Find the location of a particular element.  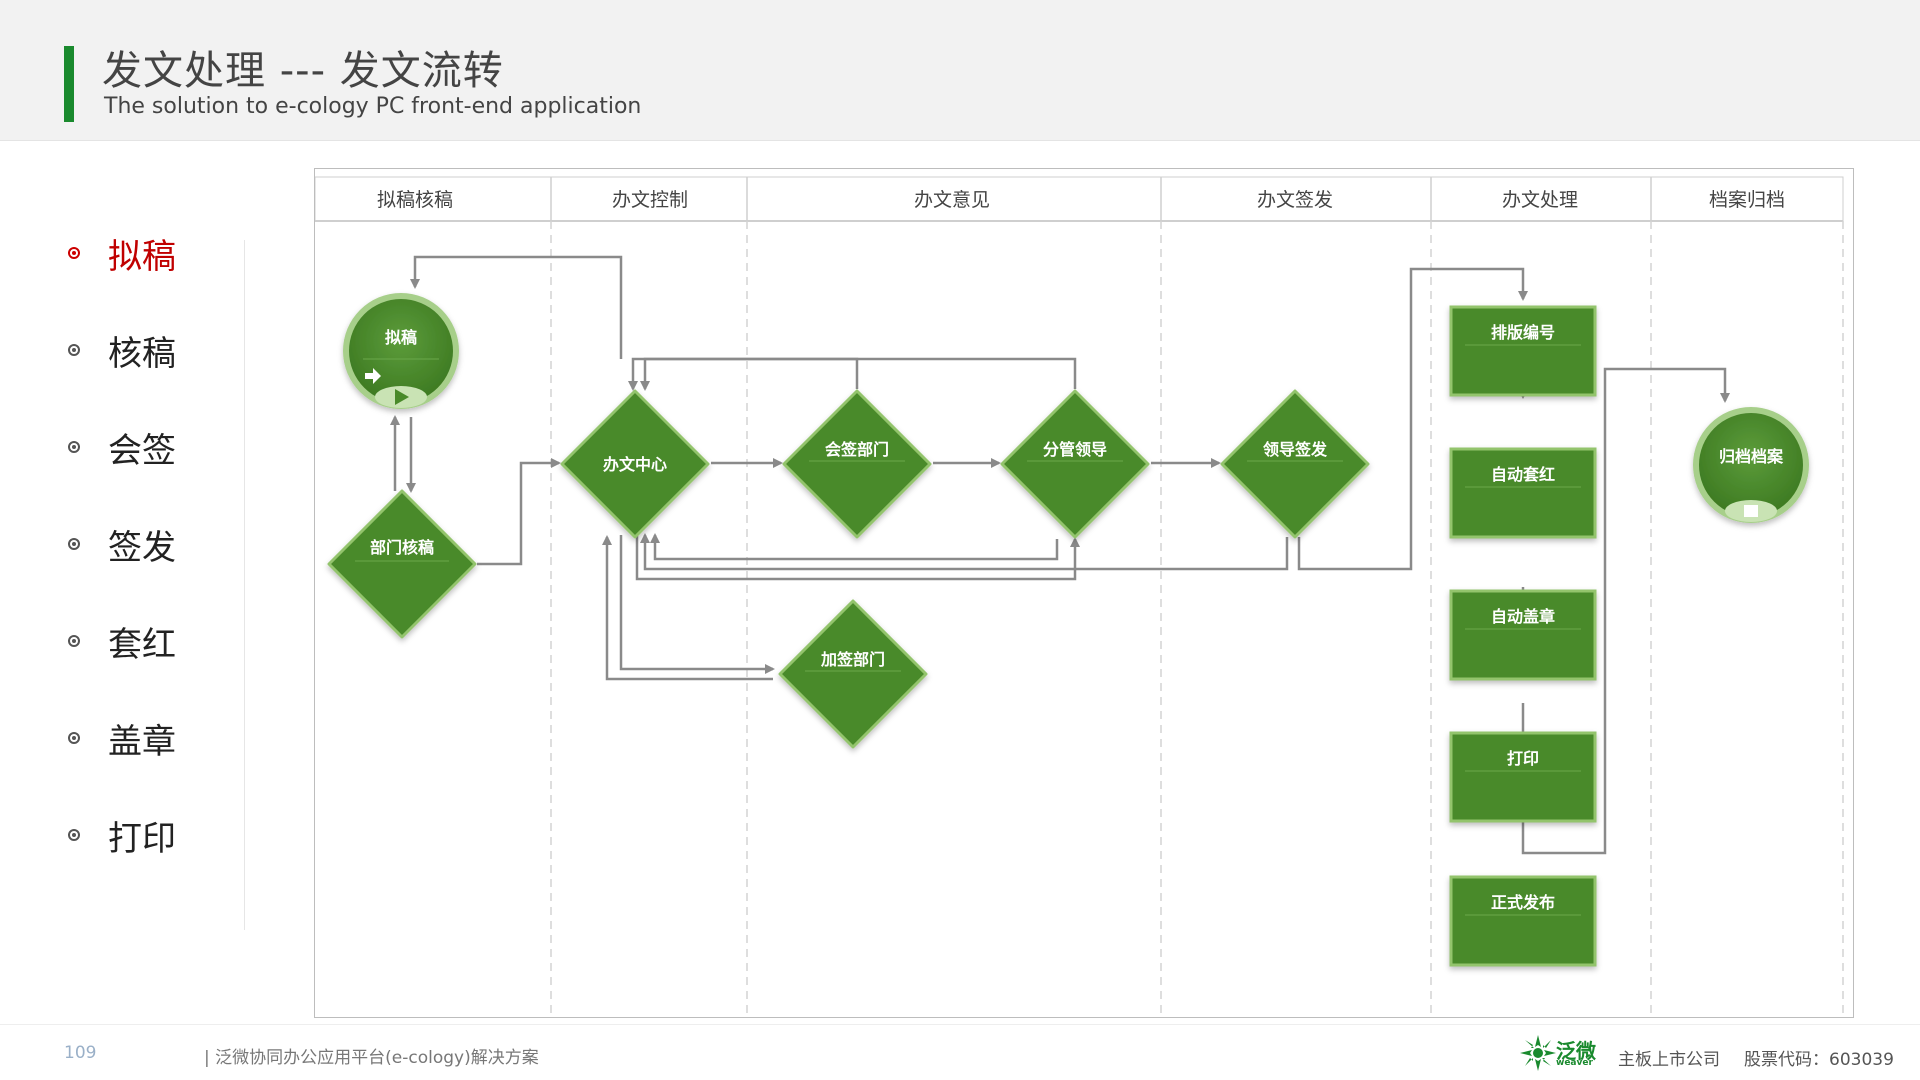

node-extra-sign-dept: 加签部门 is located at coordinates (853, 674).